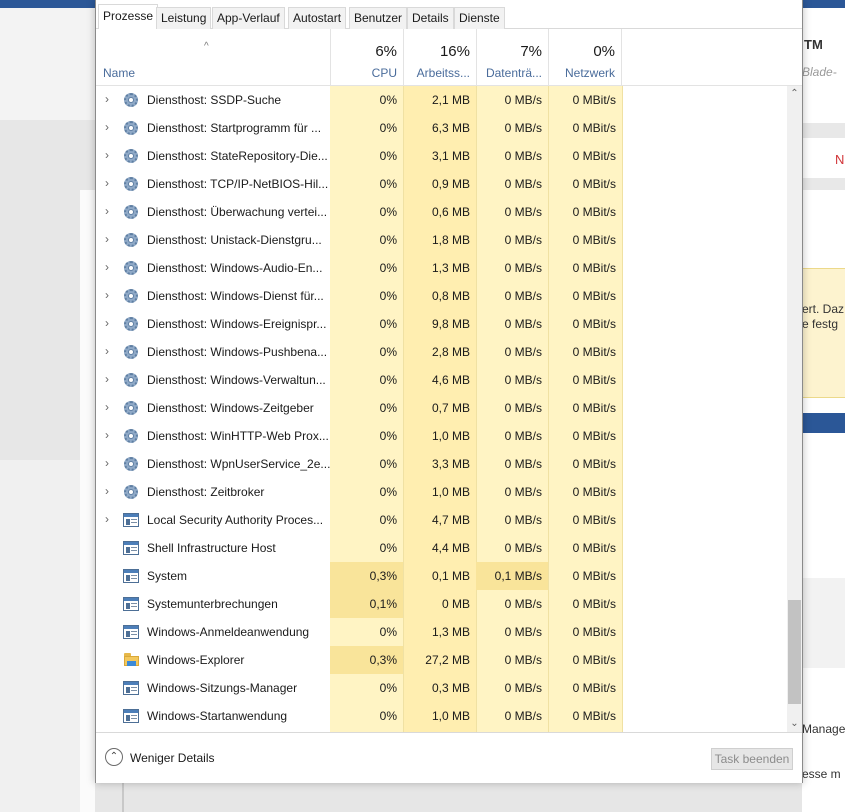 The image size is (845, 812). I want to click on process-cpu: 0,3%, so click(366, 576).